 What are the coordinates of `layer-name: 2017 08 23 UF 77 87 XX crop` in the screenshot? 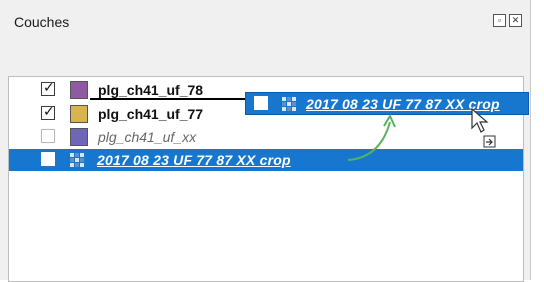 It's located at (194, 160).